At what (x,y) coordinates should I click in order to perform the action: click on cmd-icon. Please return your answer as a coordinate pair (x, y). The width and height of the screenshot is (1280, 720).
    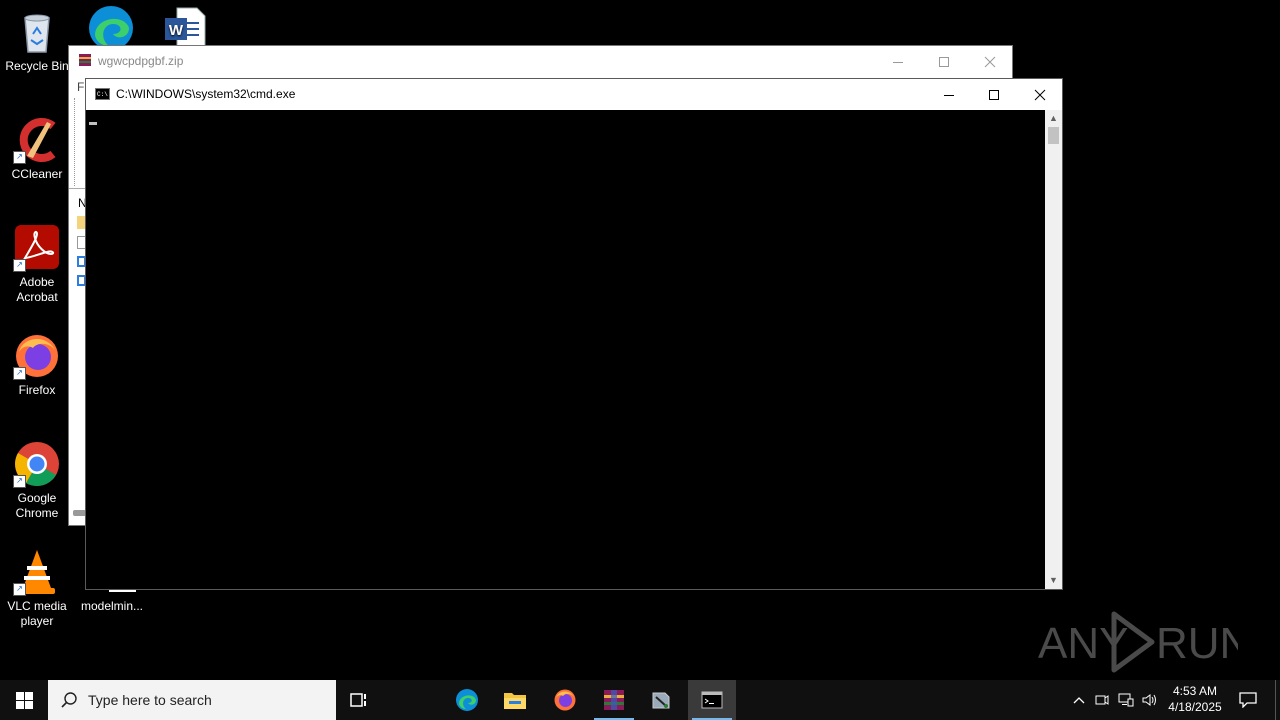
    Looking at the image, I should click on (712, 700).